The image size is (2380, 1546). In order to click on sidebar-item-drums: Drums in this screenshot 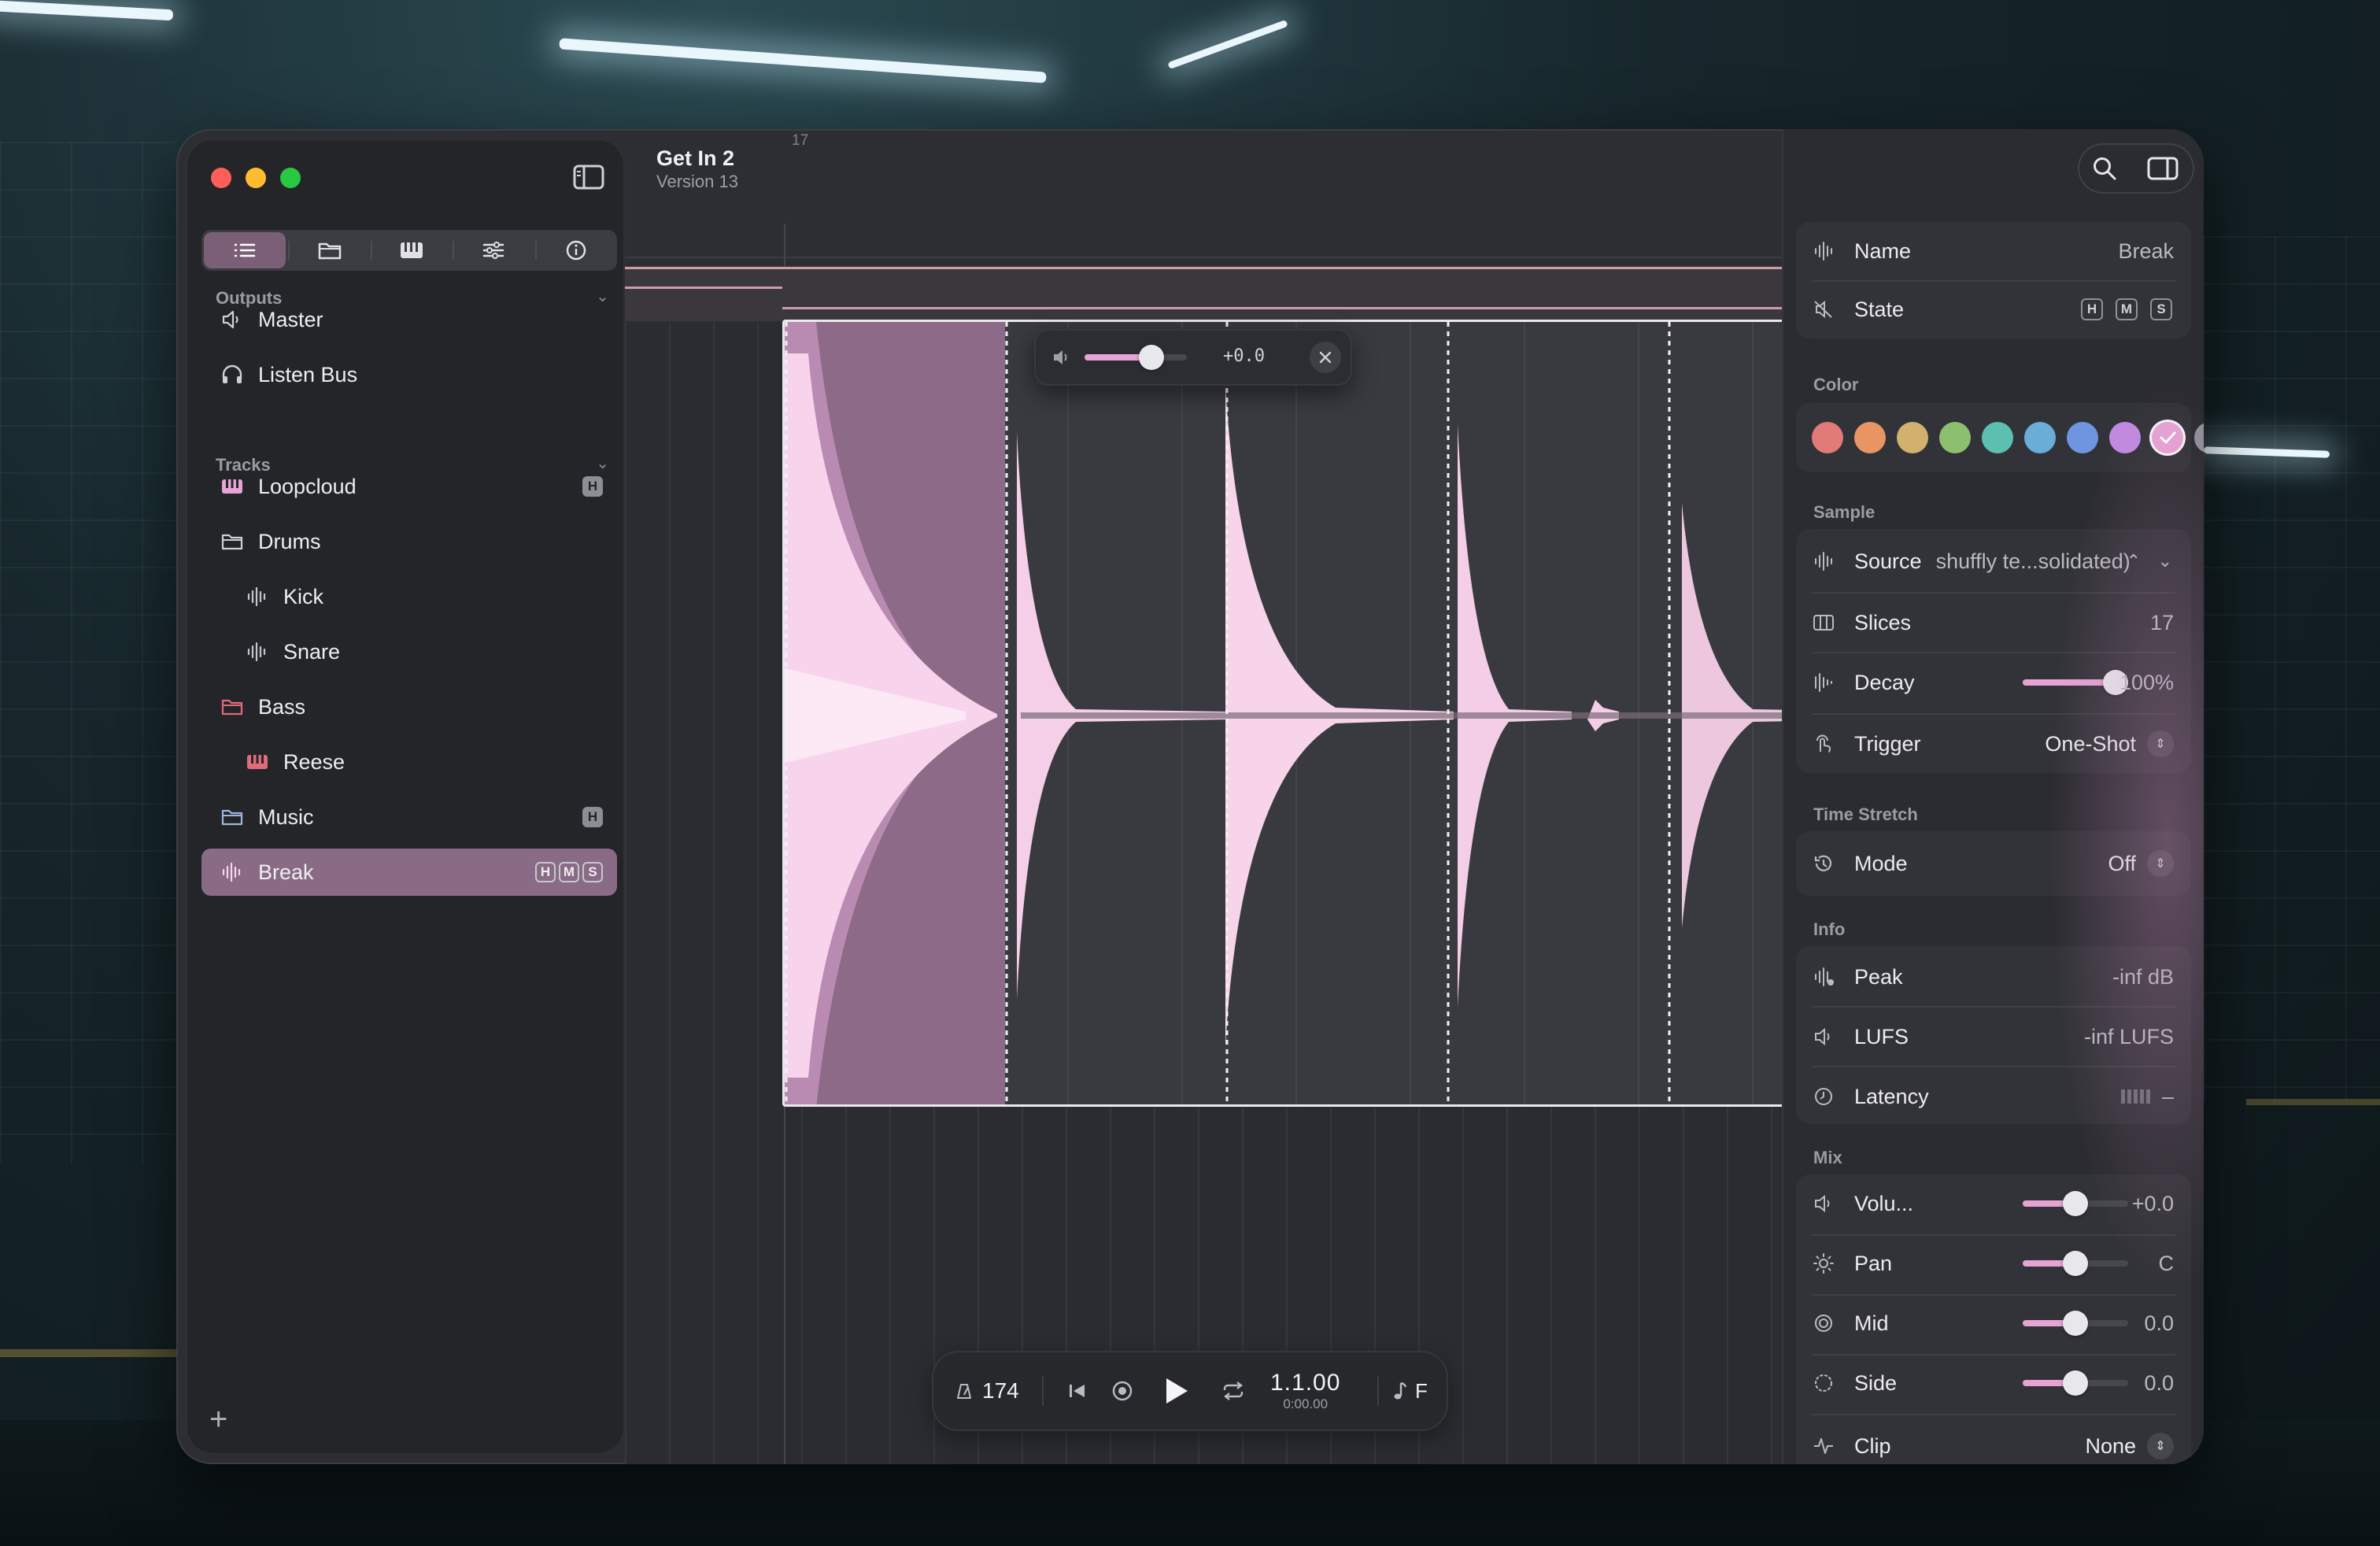, I will do `click(409, 542)`.